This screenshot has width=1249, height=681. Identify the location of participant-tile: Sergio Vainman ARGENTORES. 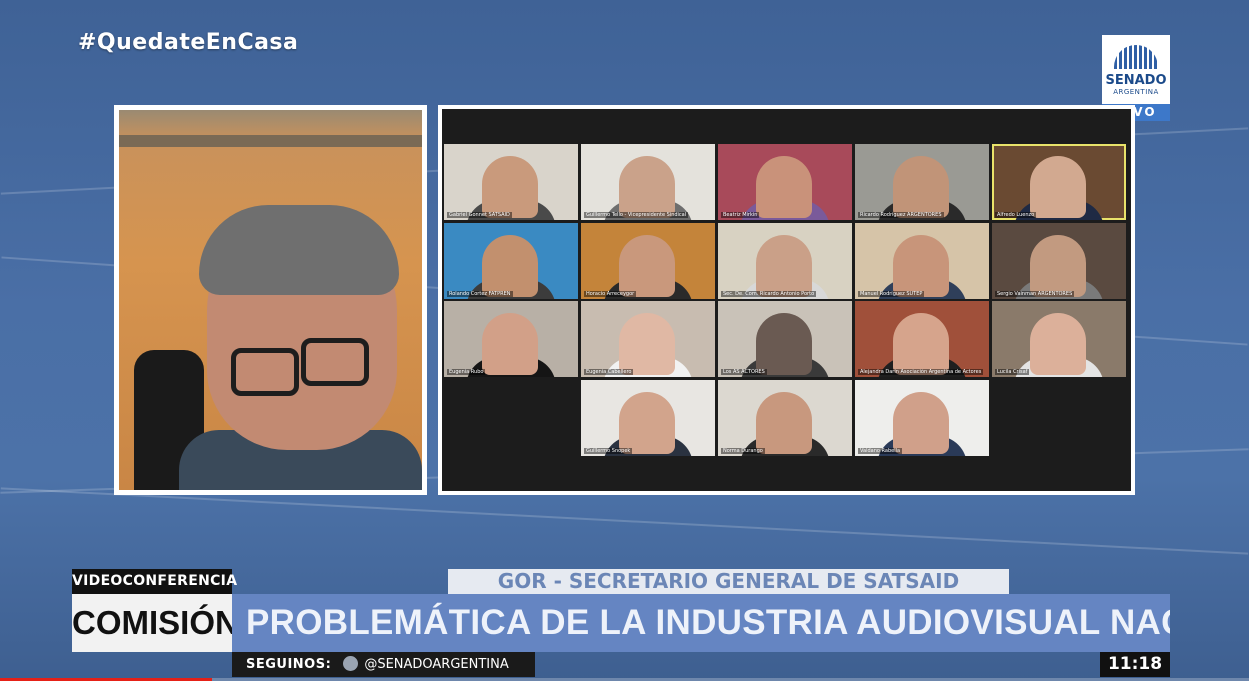
(1059, 260).